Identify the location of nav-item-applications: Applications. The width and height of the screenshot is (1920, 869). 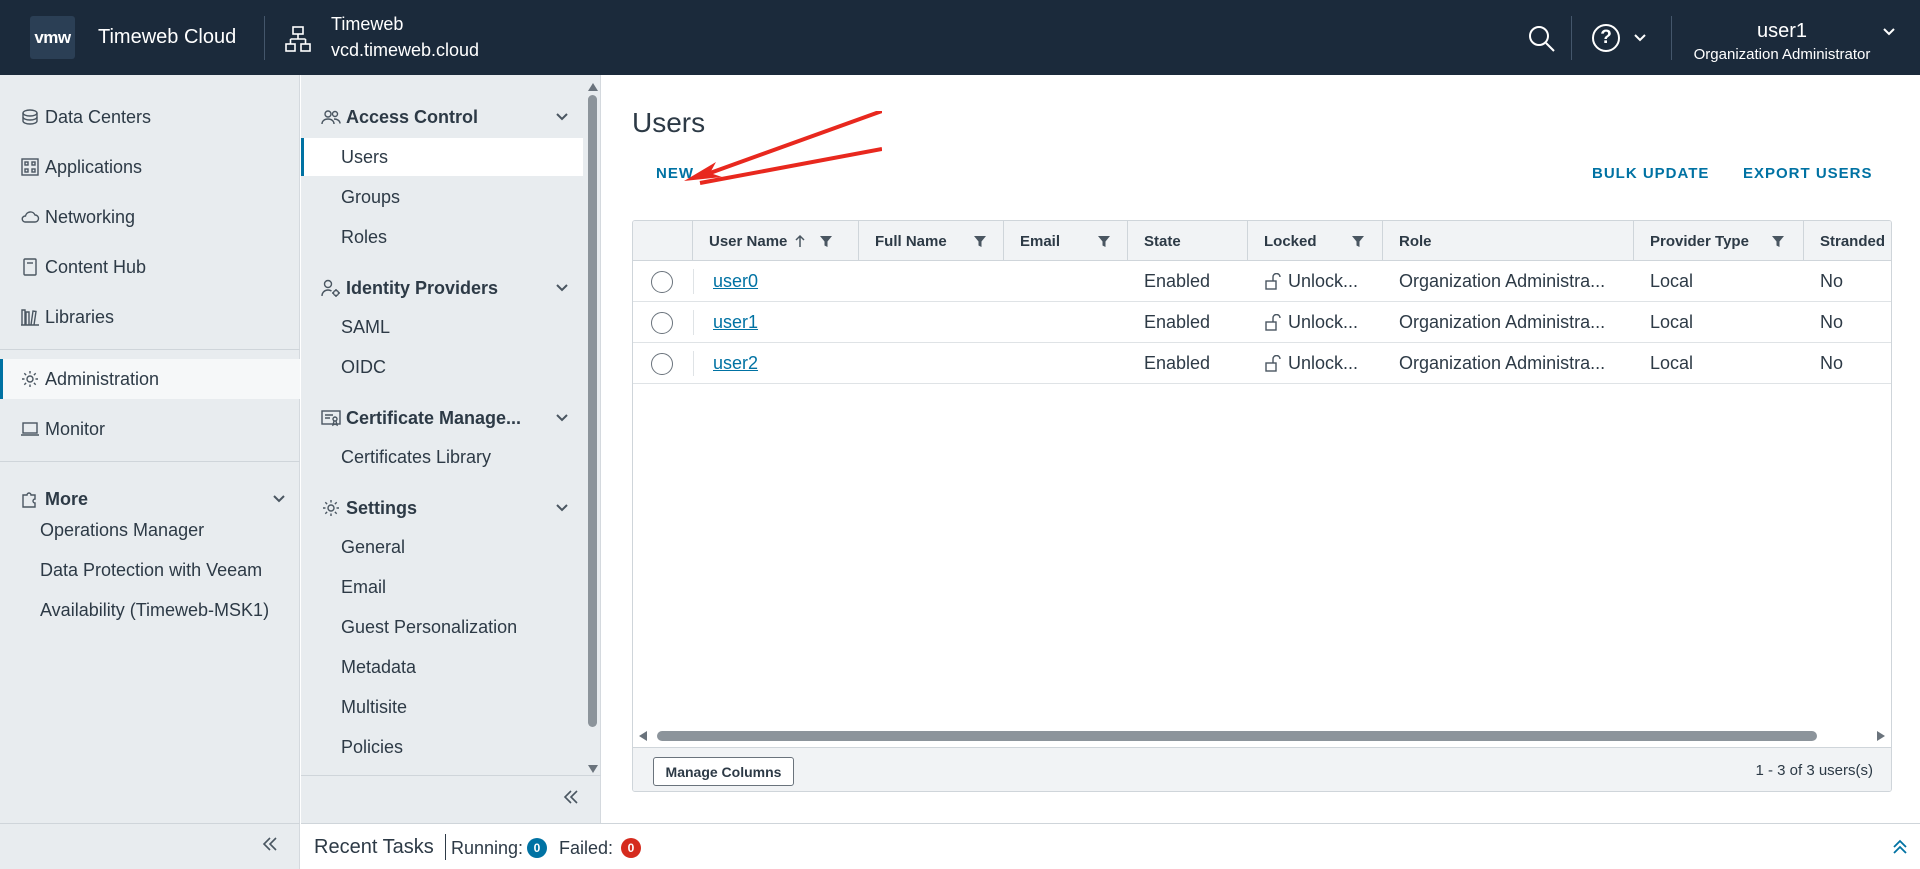
(150, 167).